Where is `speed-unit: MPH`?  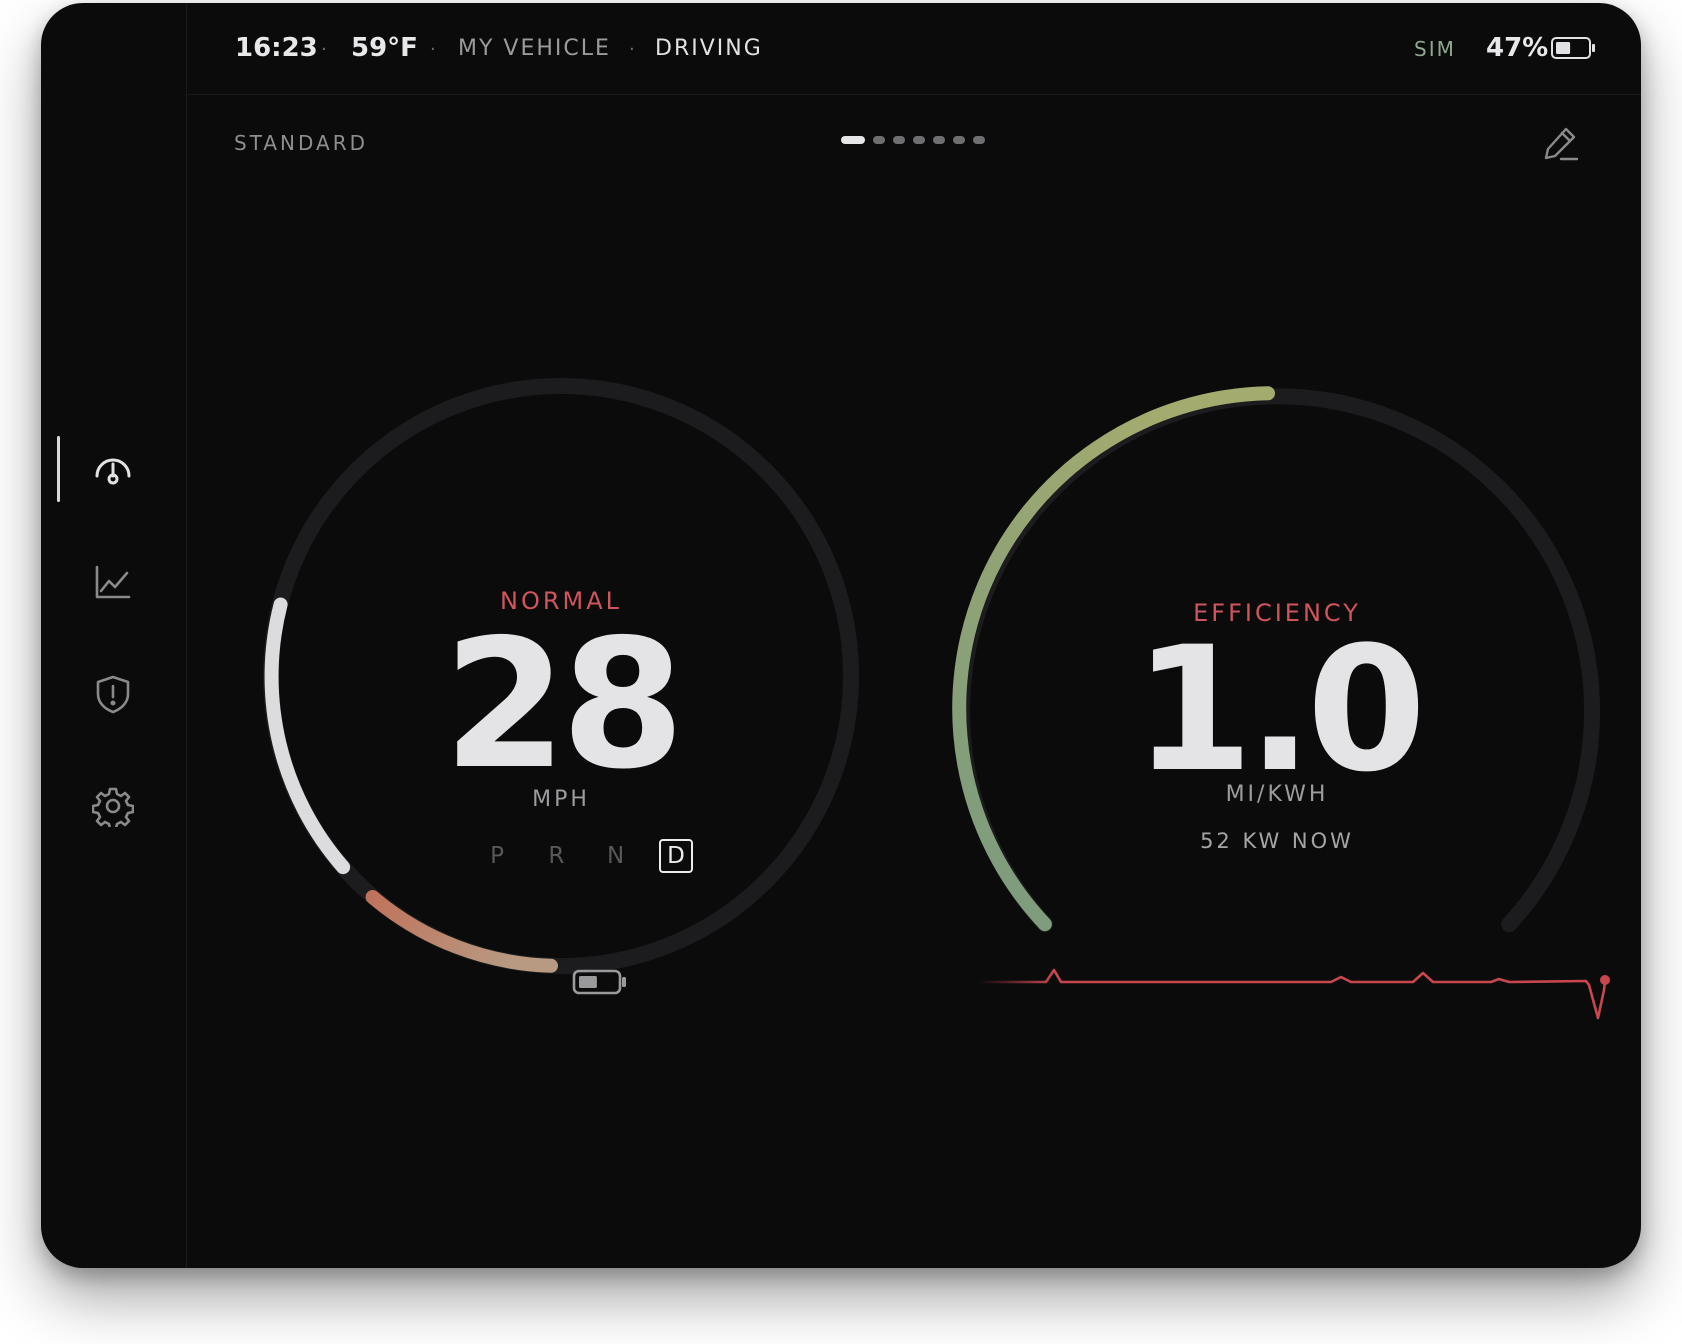 speed-unit: MPH is located at coordinates (561, 799).